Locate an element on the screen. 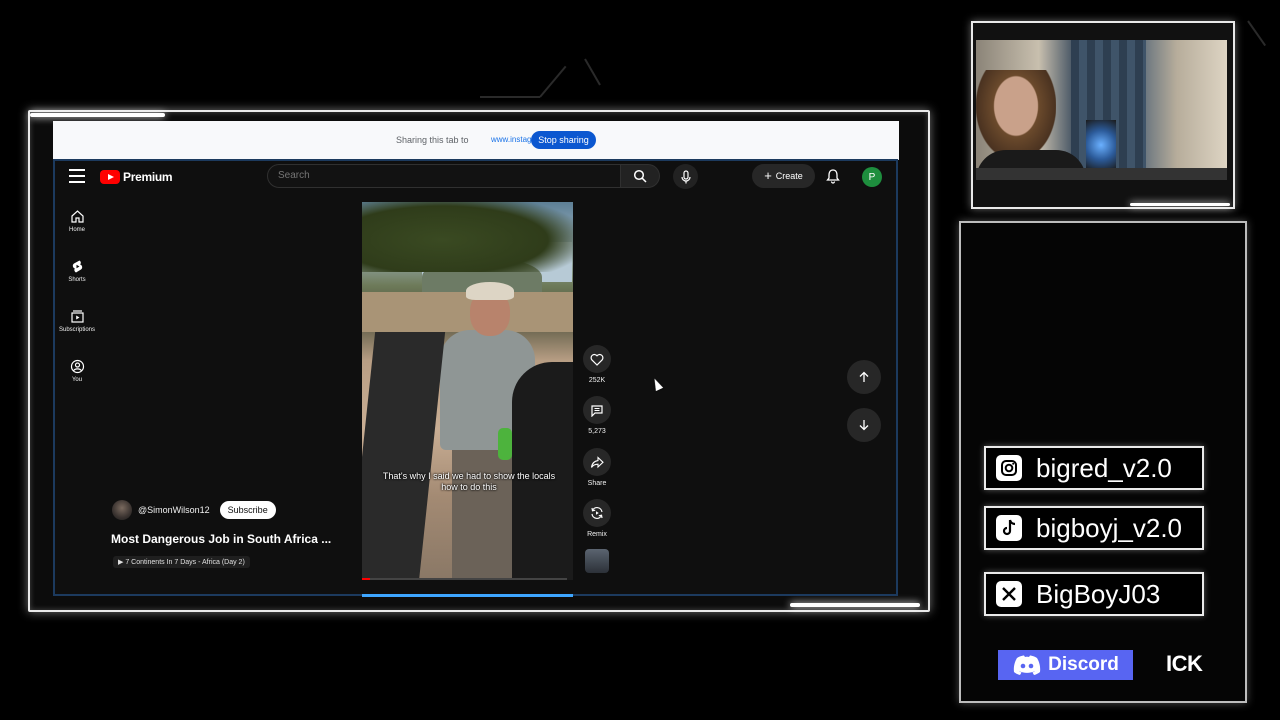 The image size is (1280, 720). ick-logo: ICK is located at coordinates (1184, 663).